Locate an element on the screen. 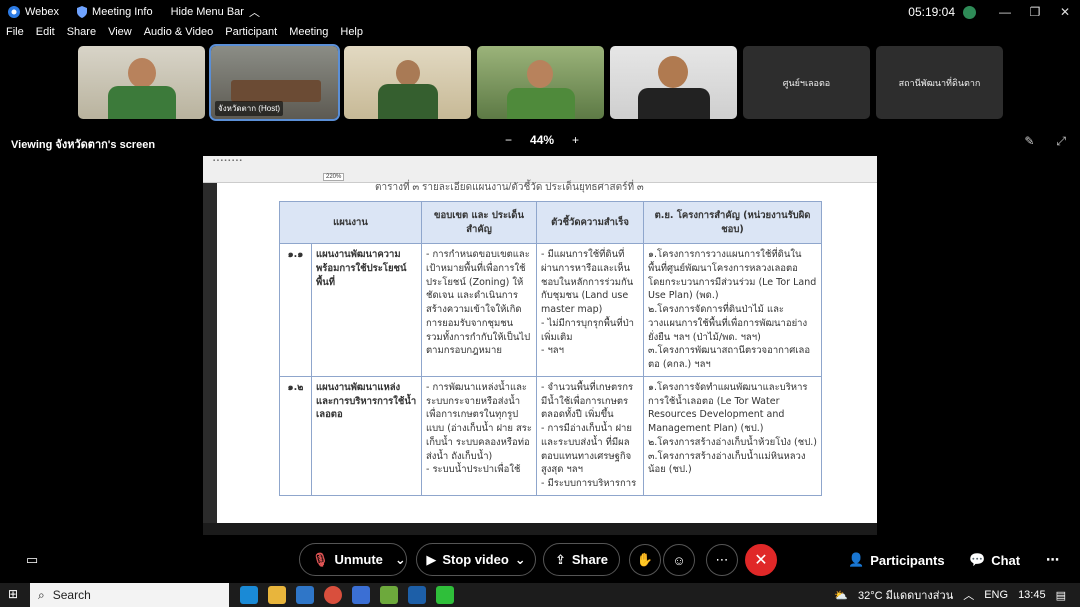 This screenshot has height=607, width=1080. more-options-icon: ⋯ is located at coordinates (722, 560).